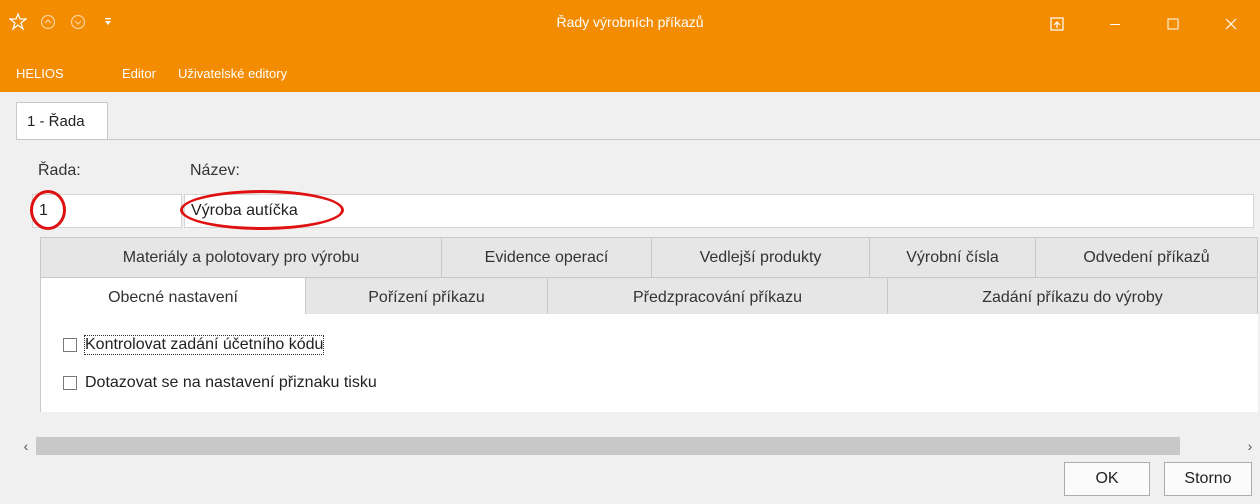 Image resolution: width=1260 pixels, height=504 pixels. I want to click on window-controls, so click(1144, 24).